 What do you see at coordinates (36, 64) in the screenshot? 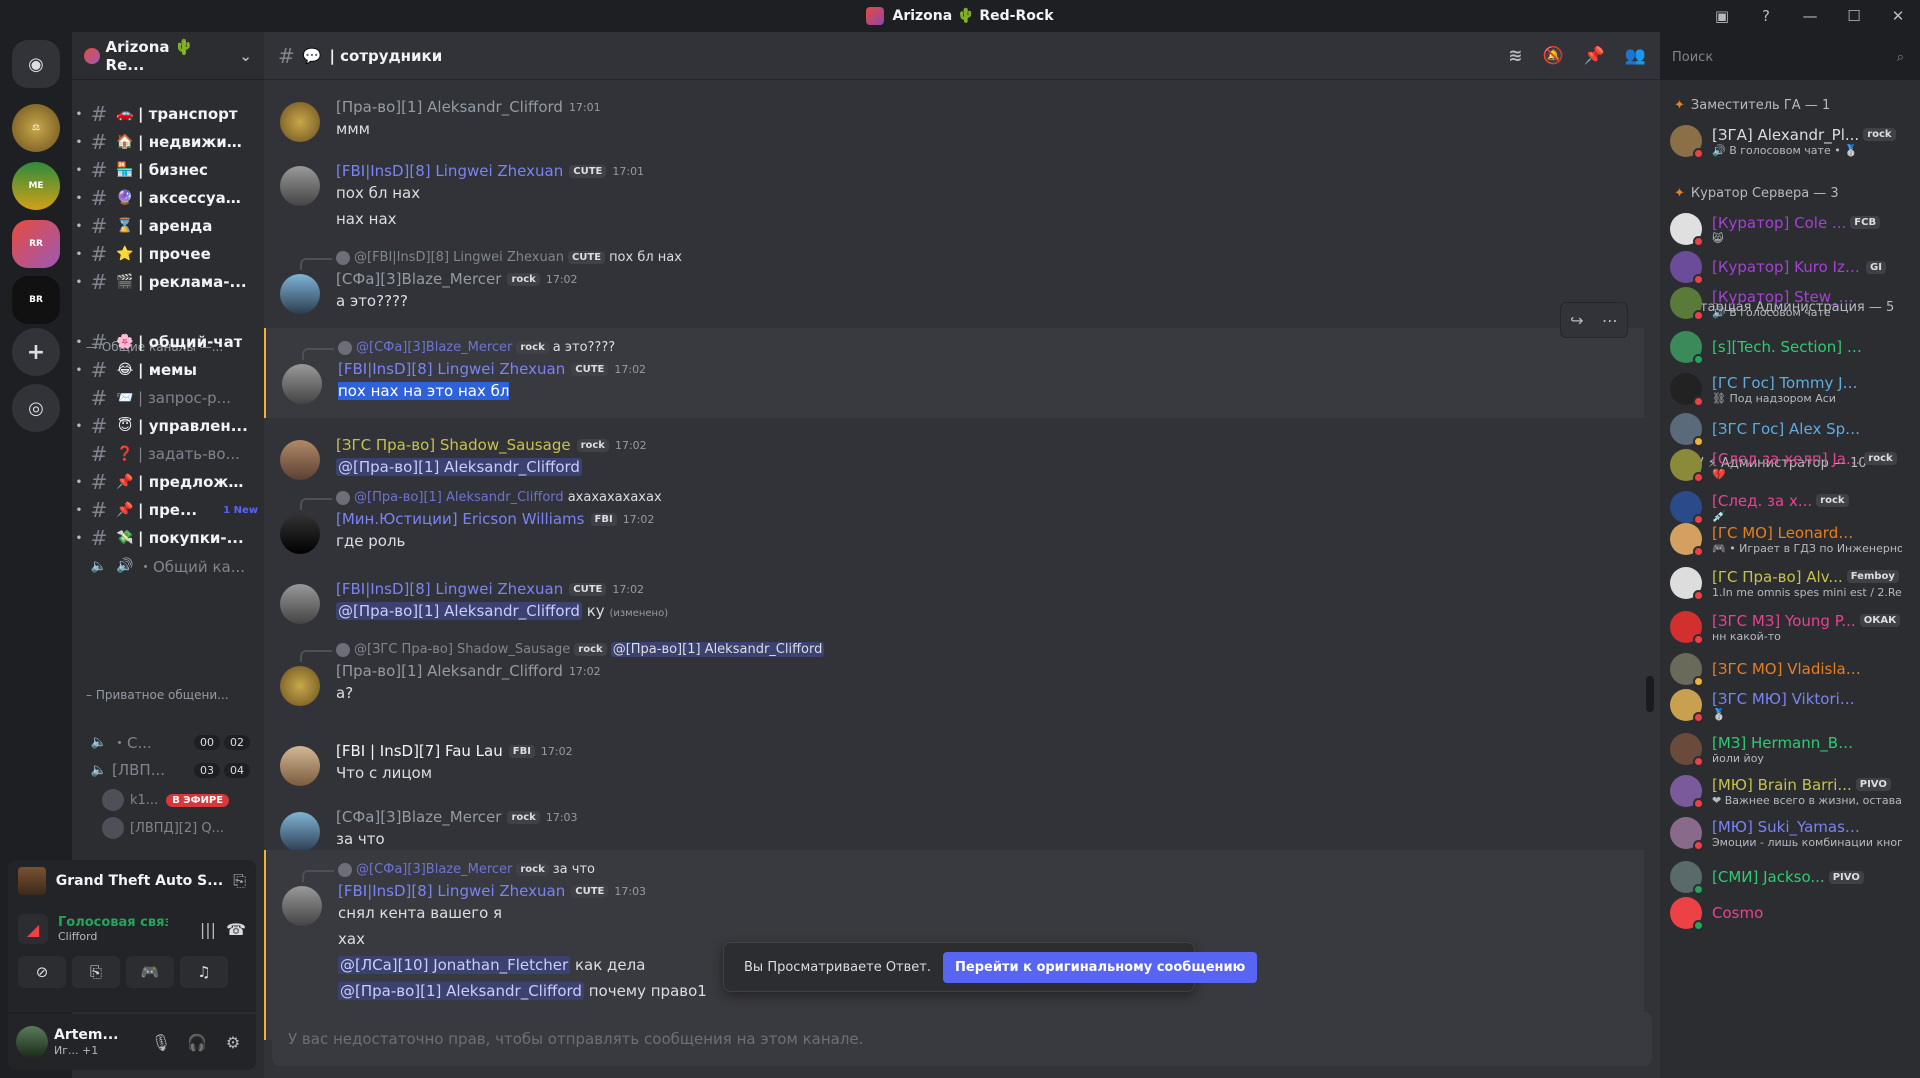
I see `discord-home-icon: ◉` at bounding box center [36, 64].